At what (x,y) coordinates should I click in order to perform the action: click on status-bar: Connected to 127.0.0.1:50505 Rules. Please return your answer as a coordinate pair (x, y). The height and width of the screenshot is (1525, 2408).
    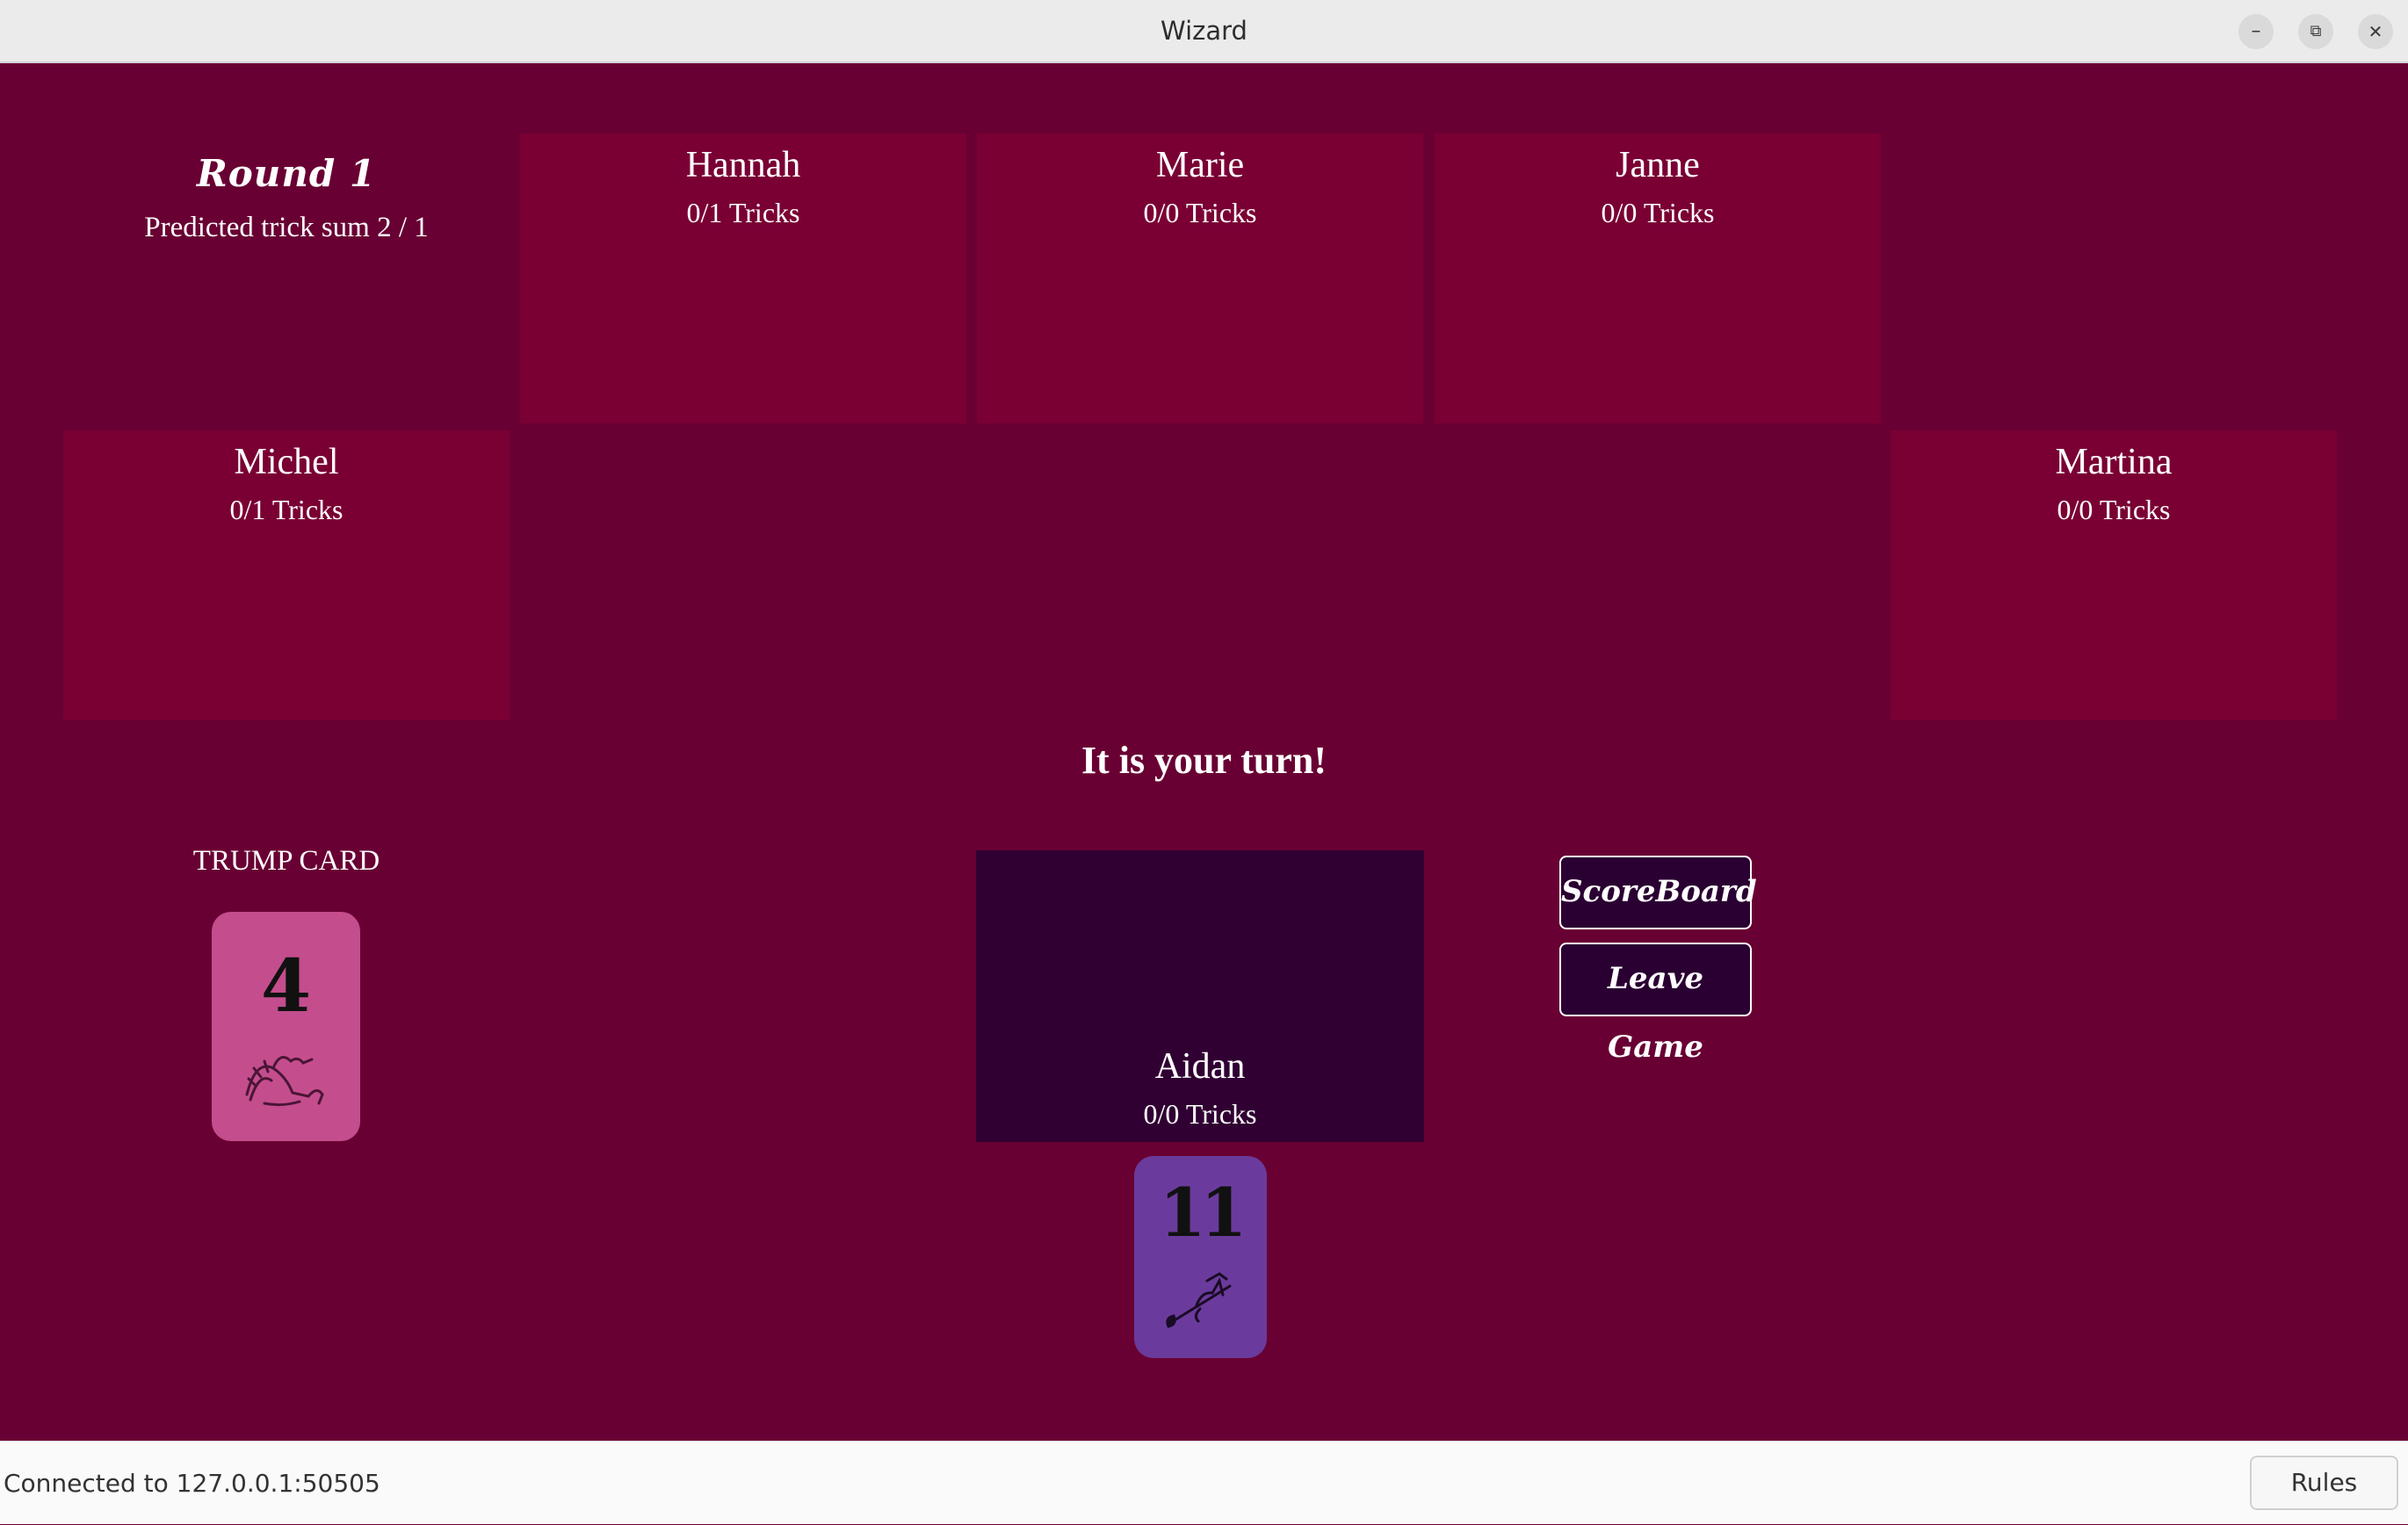
    Looking at the image, I should click on (1204, 1482).